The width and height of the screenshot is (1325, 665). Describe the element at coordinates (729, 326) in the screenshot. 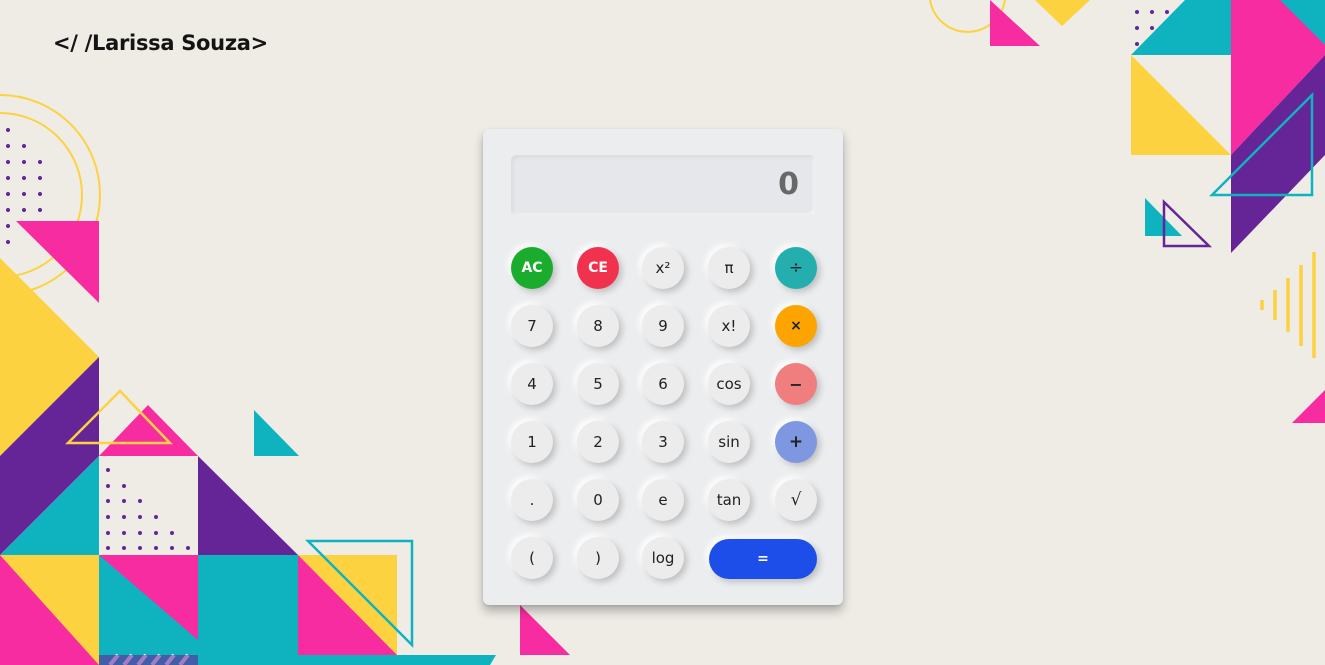

I see `factorial-button: x!` at that location.